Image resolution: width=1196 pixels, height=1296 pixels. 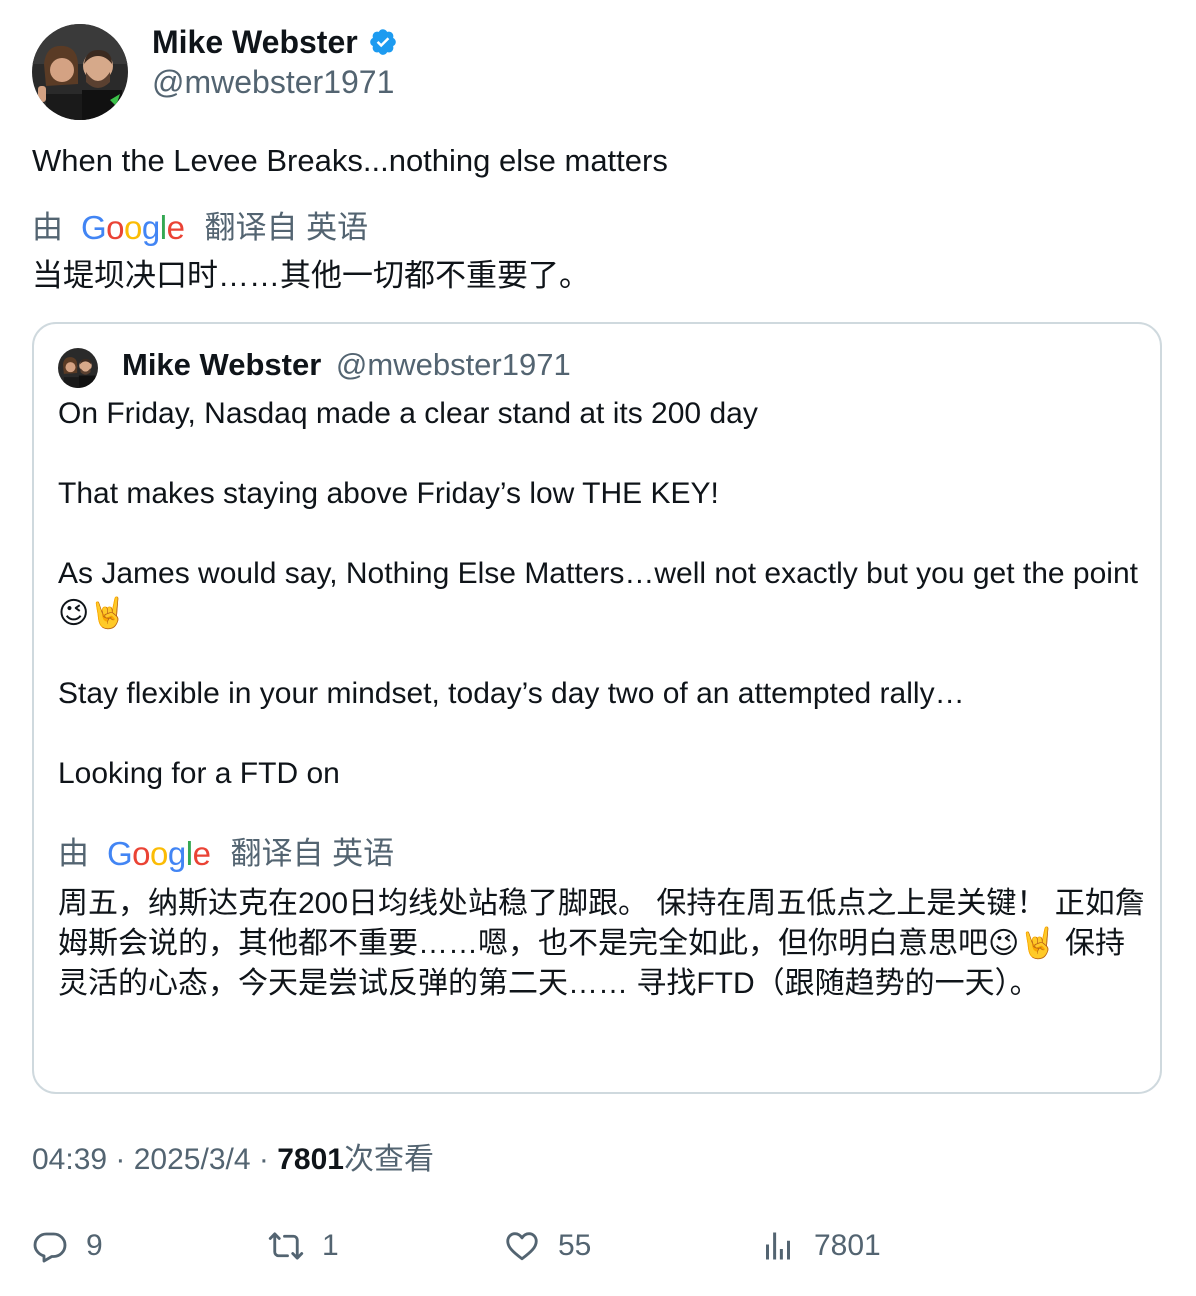 I want to click on tweet-meta: 04:39 · 2025/3/4 · 7801次查看, so click(x=233, y=1160).